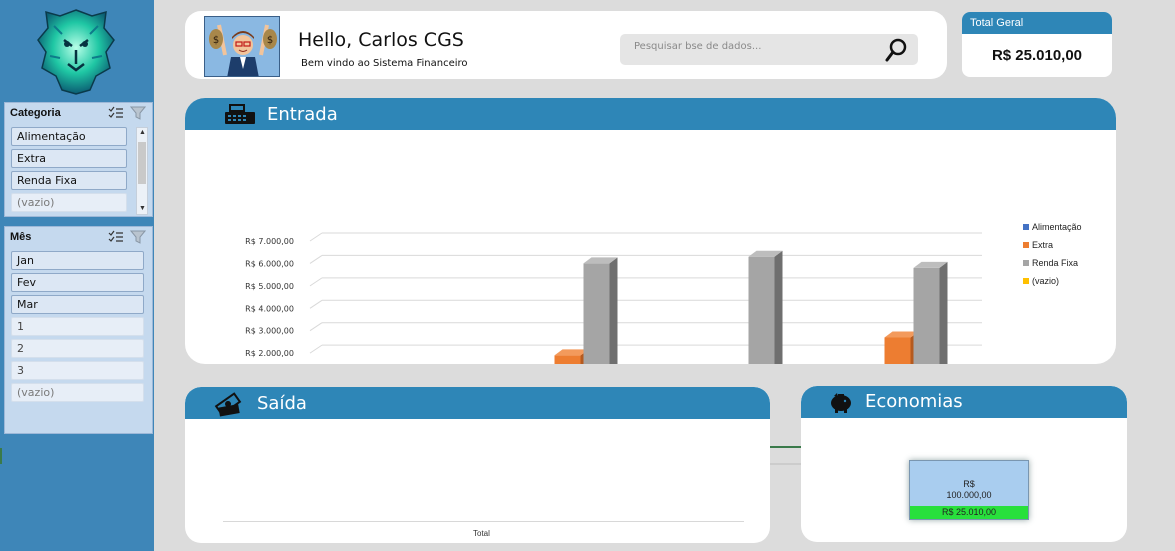  What do you see at coordinates (381, 40) in the screenshot?
I see `greeting-text: Hello, Carlos CGS` at bounding box center [381, 40].